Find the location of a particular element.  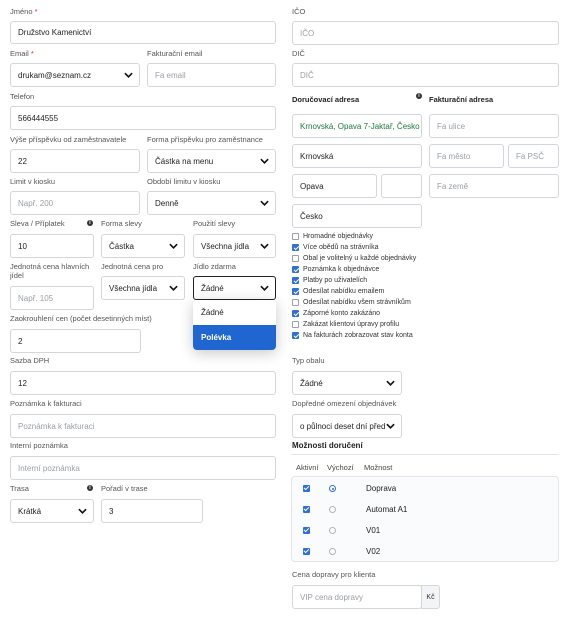

telefon-input: 566444555 is located at coordinates (143, 118).